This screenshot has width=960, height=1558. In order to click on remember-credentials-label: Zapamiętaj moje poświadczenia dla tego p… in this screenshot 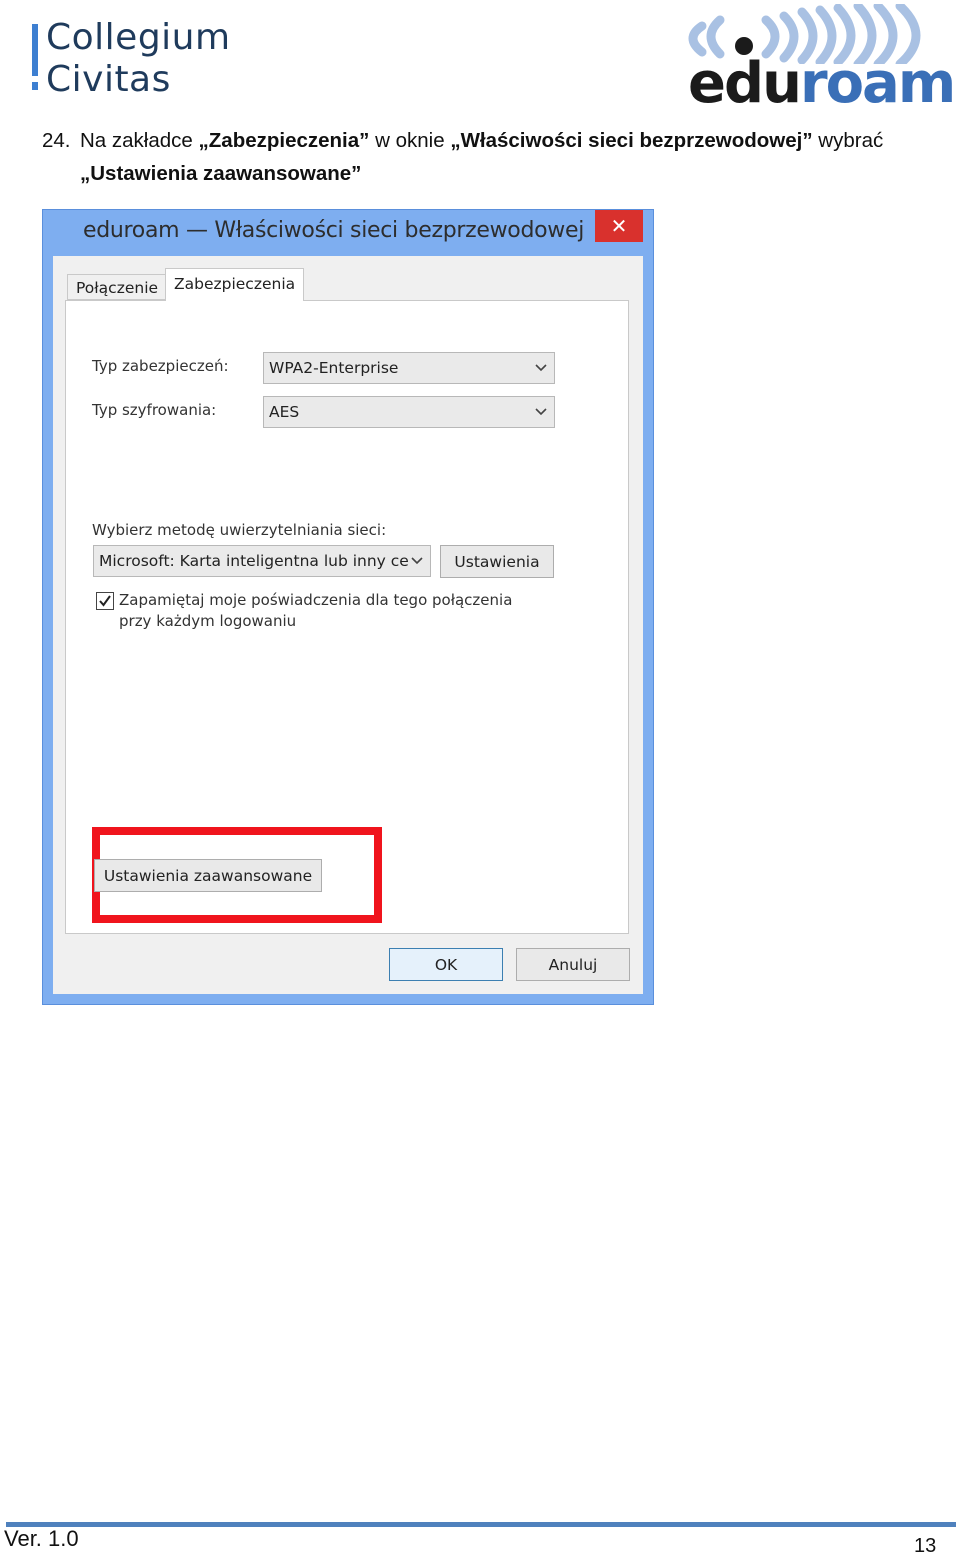, I will do `click(315, 611)`.